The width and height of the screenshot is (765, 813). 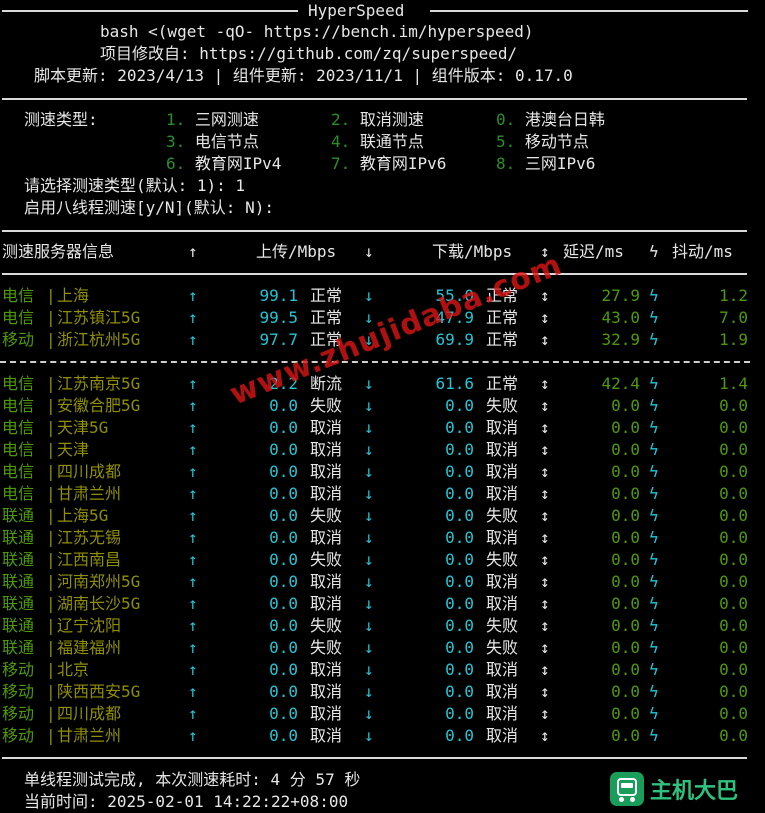 What do you see at coordinates (212, 120) in the screenshot?
I see `menu-option-1: 1. 三网测速` at bounding box center [212, 120].